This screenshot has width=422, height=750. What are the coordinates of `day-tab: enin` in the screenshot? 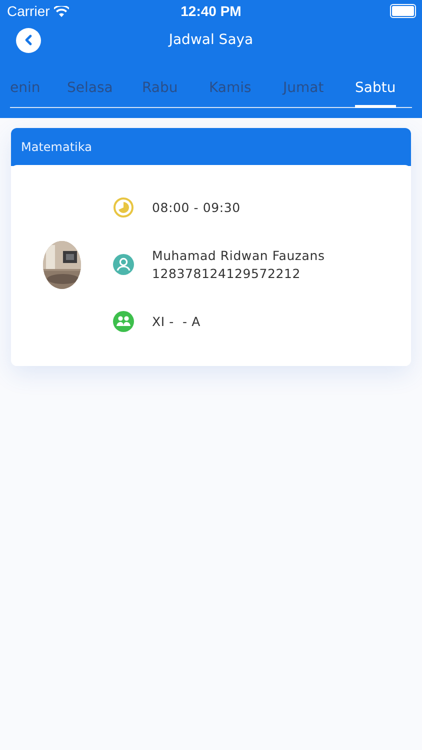 It's located at (25, 89).